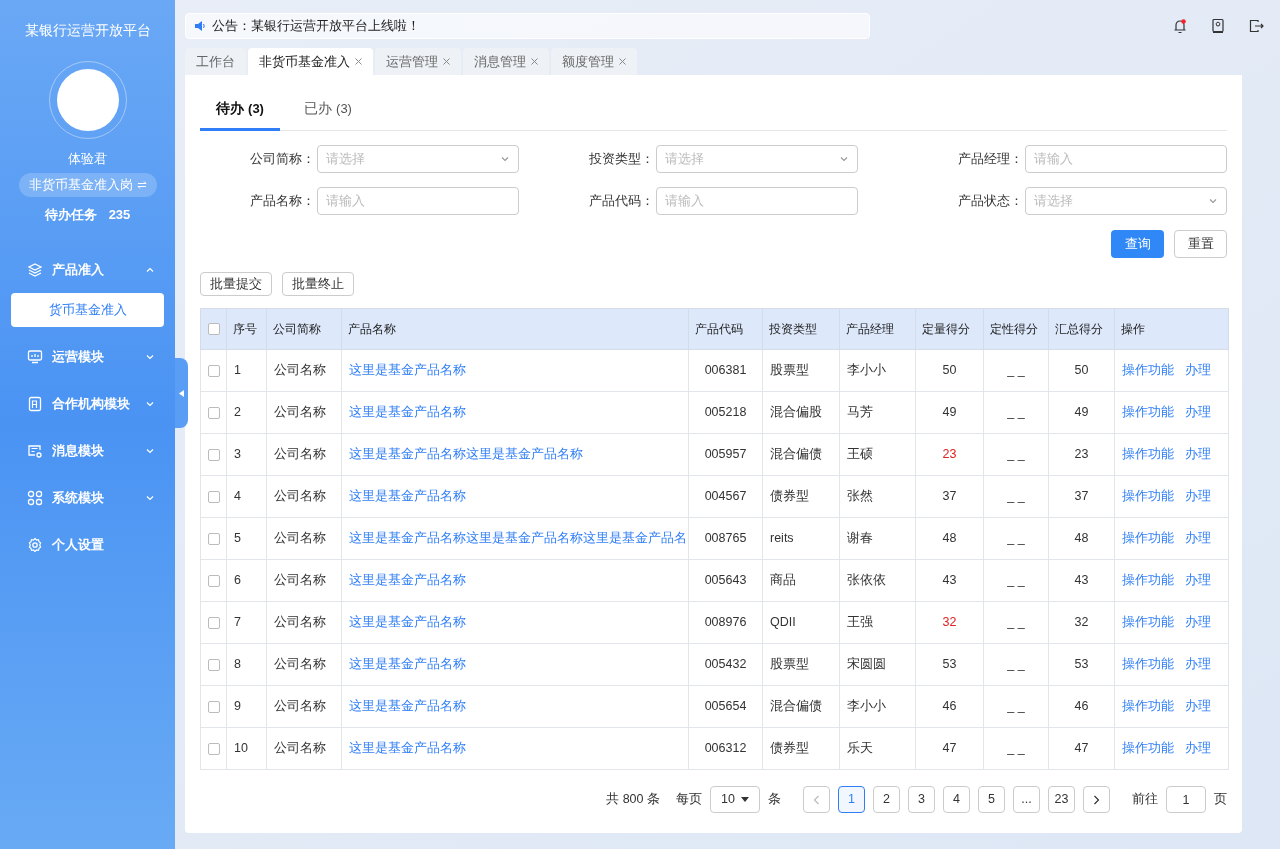 This screenshot has width=1280, height=849. I want to click on batch-button: 批量提交, so click(236, 284).